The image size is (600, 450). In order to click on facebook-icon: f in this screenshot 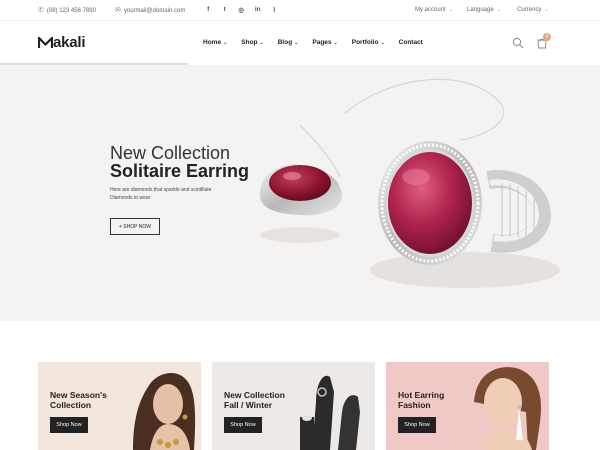, I will do `click(208, 10)`.